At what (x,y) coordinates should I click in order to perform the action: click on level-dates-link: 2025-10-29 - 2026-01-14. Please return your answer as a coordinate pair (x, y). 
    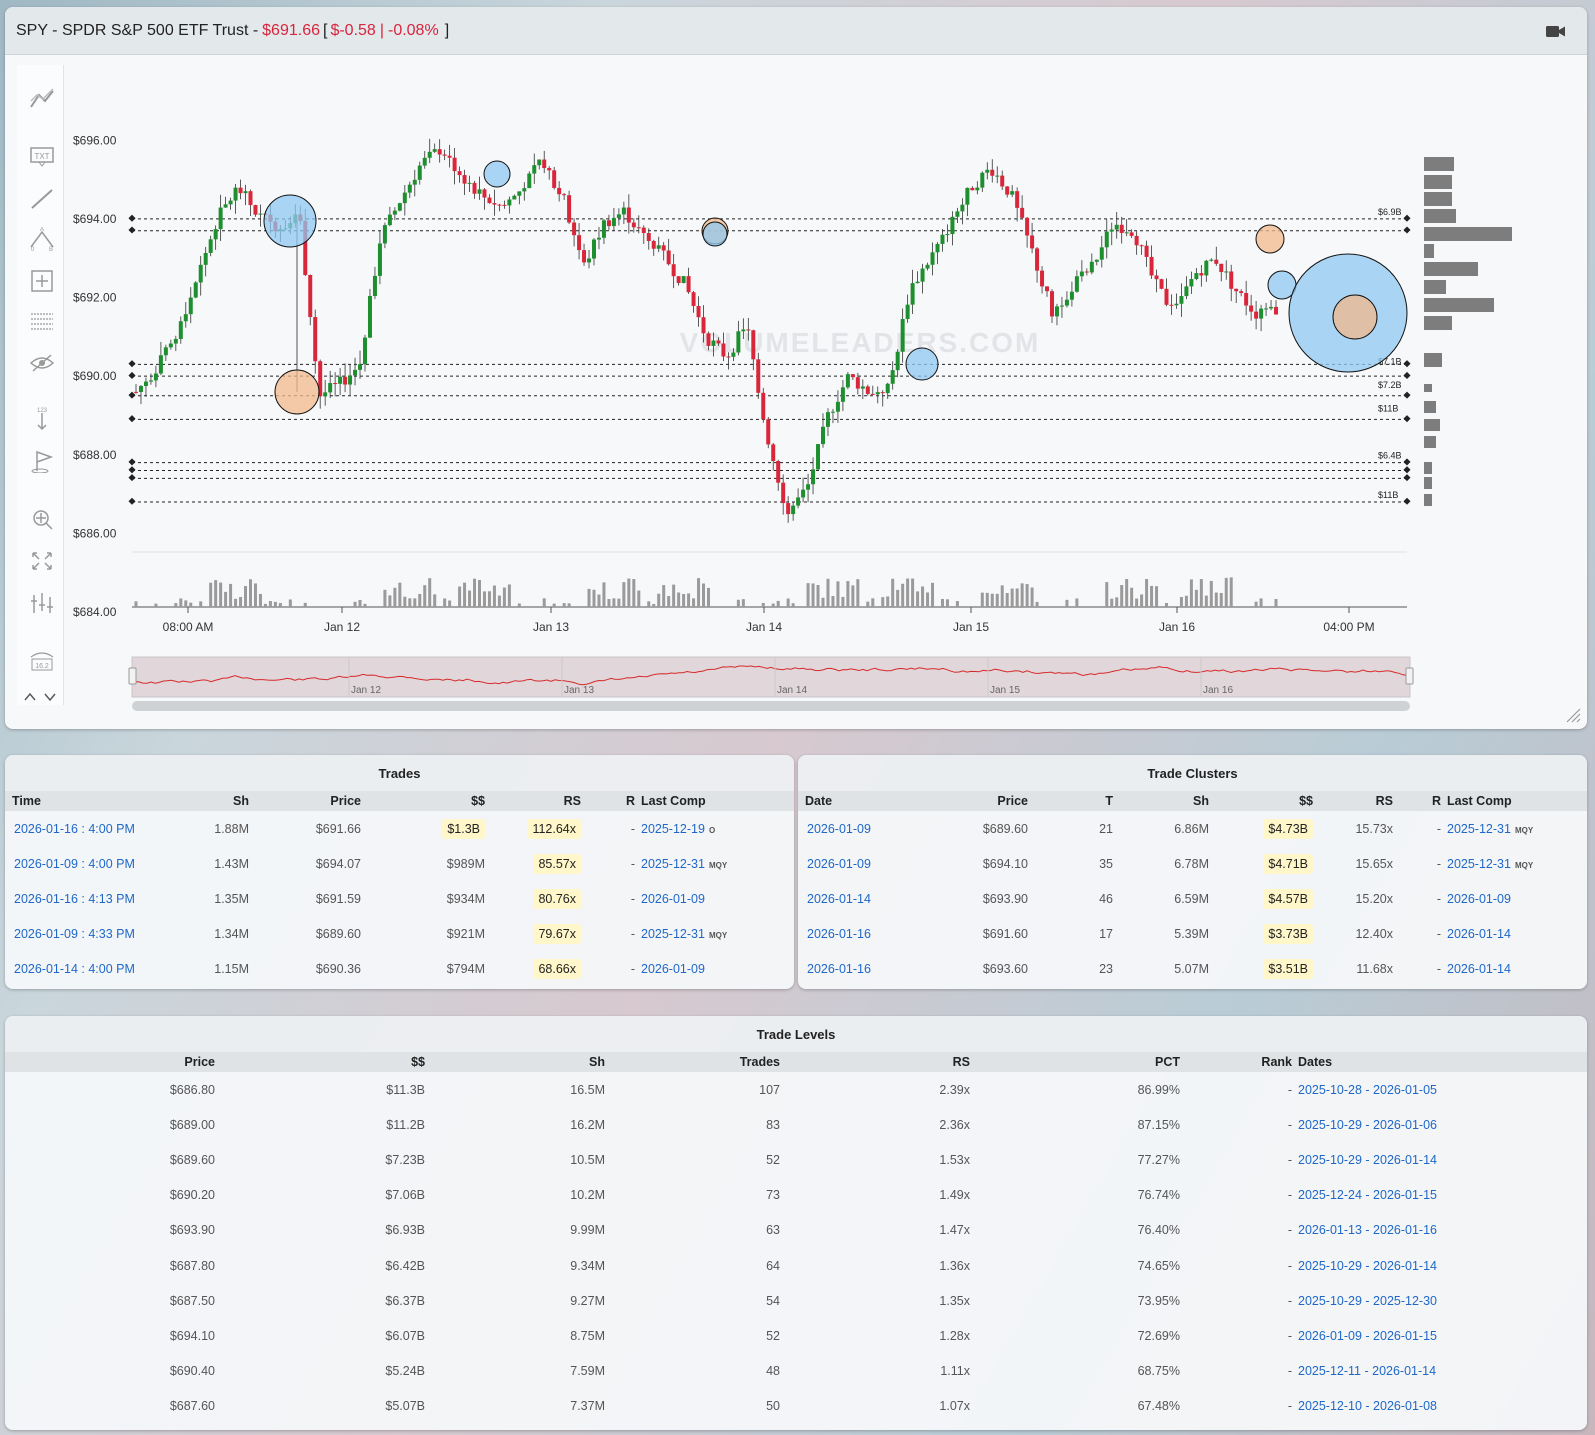
    Looking at the image, I should click on (1439, 1265).